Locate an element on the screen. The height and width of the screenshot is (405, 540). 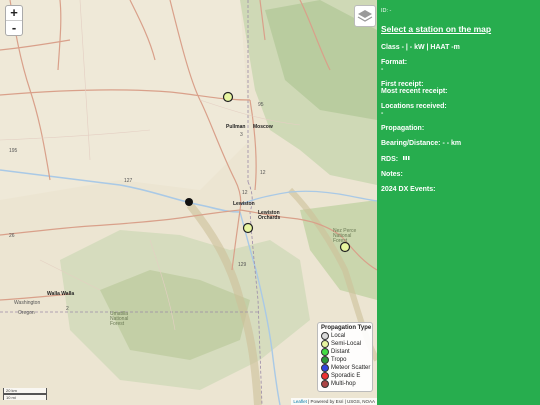
legend-title: Propagation Type is located at coordinates (346, 328).